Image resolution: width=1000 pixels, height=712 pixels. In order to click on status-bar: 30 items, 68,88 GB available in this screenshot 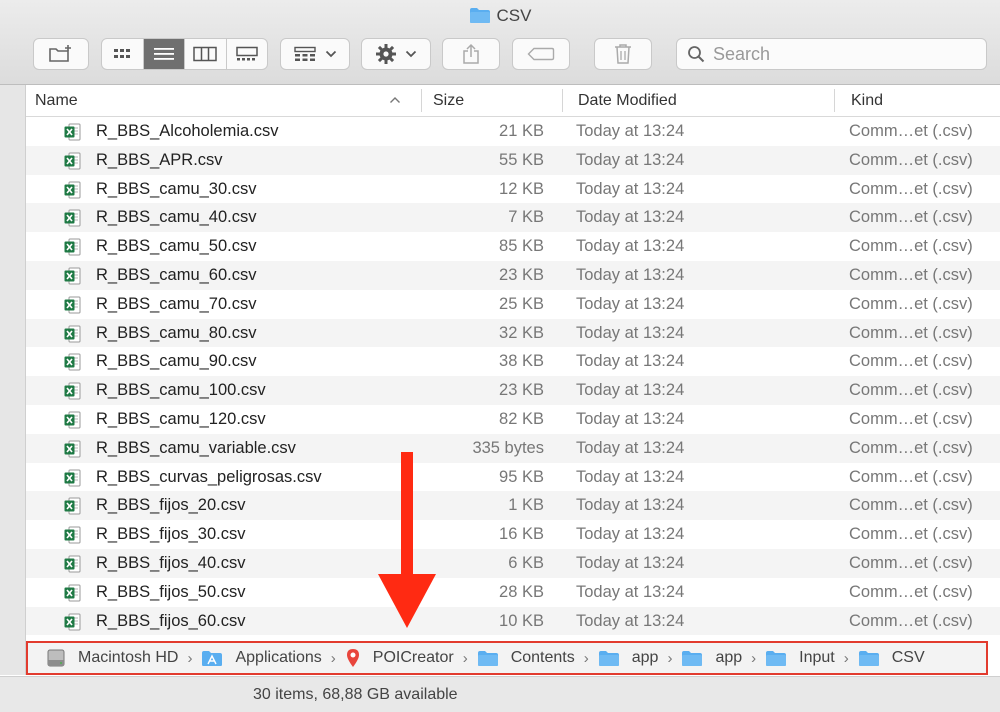, I will do `click(500, 694)`.